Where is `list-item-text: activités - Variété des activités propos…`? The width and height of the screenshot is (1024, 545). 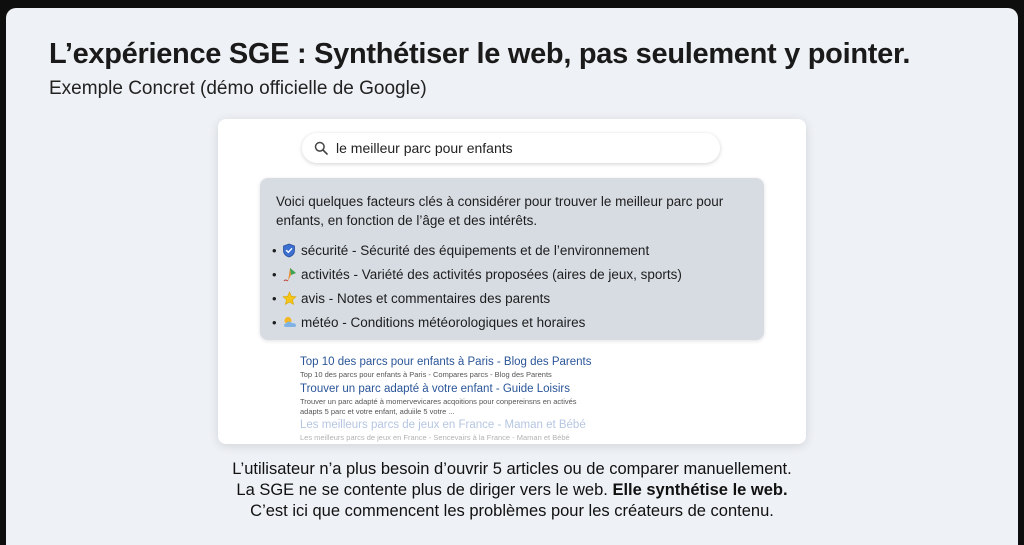
list-item-text: activités - Variété des activités propos… is located at coordinates (491, 274).